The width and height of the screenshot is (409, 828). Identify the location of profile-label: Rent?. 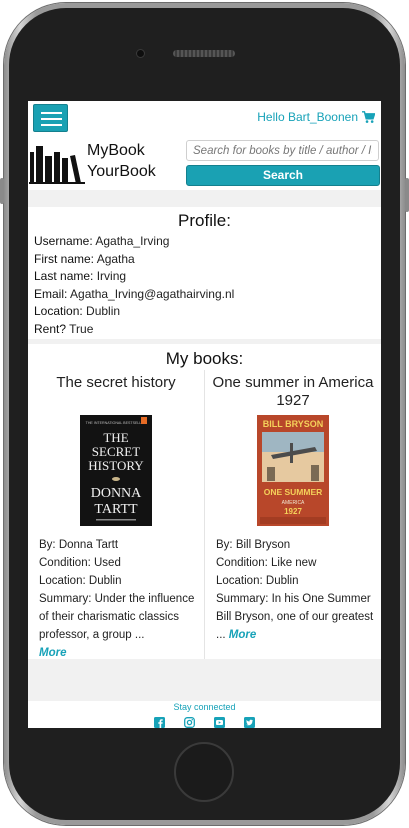
(50, 328).